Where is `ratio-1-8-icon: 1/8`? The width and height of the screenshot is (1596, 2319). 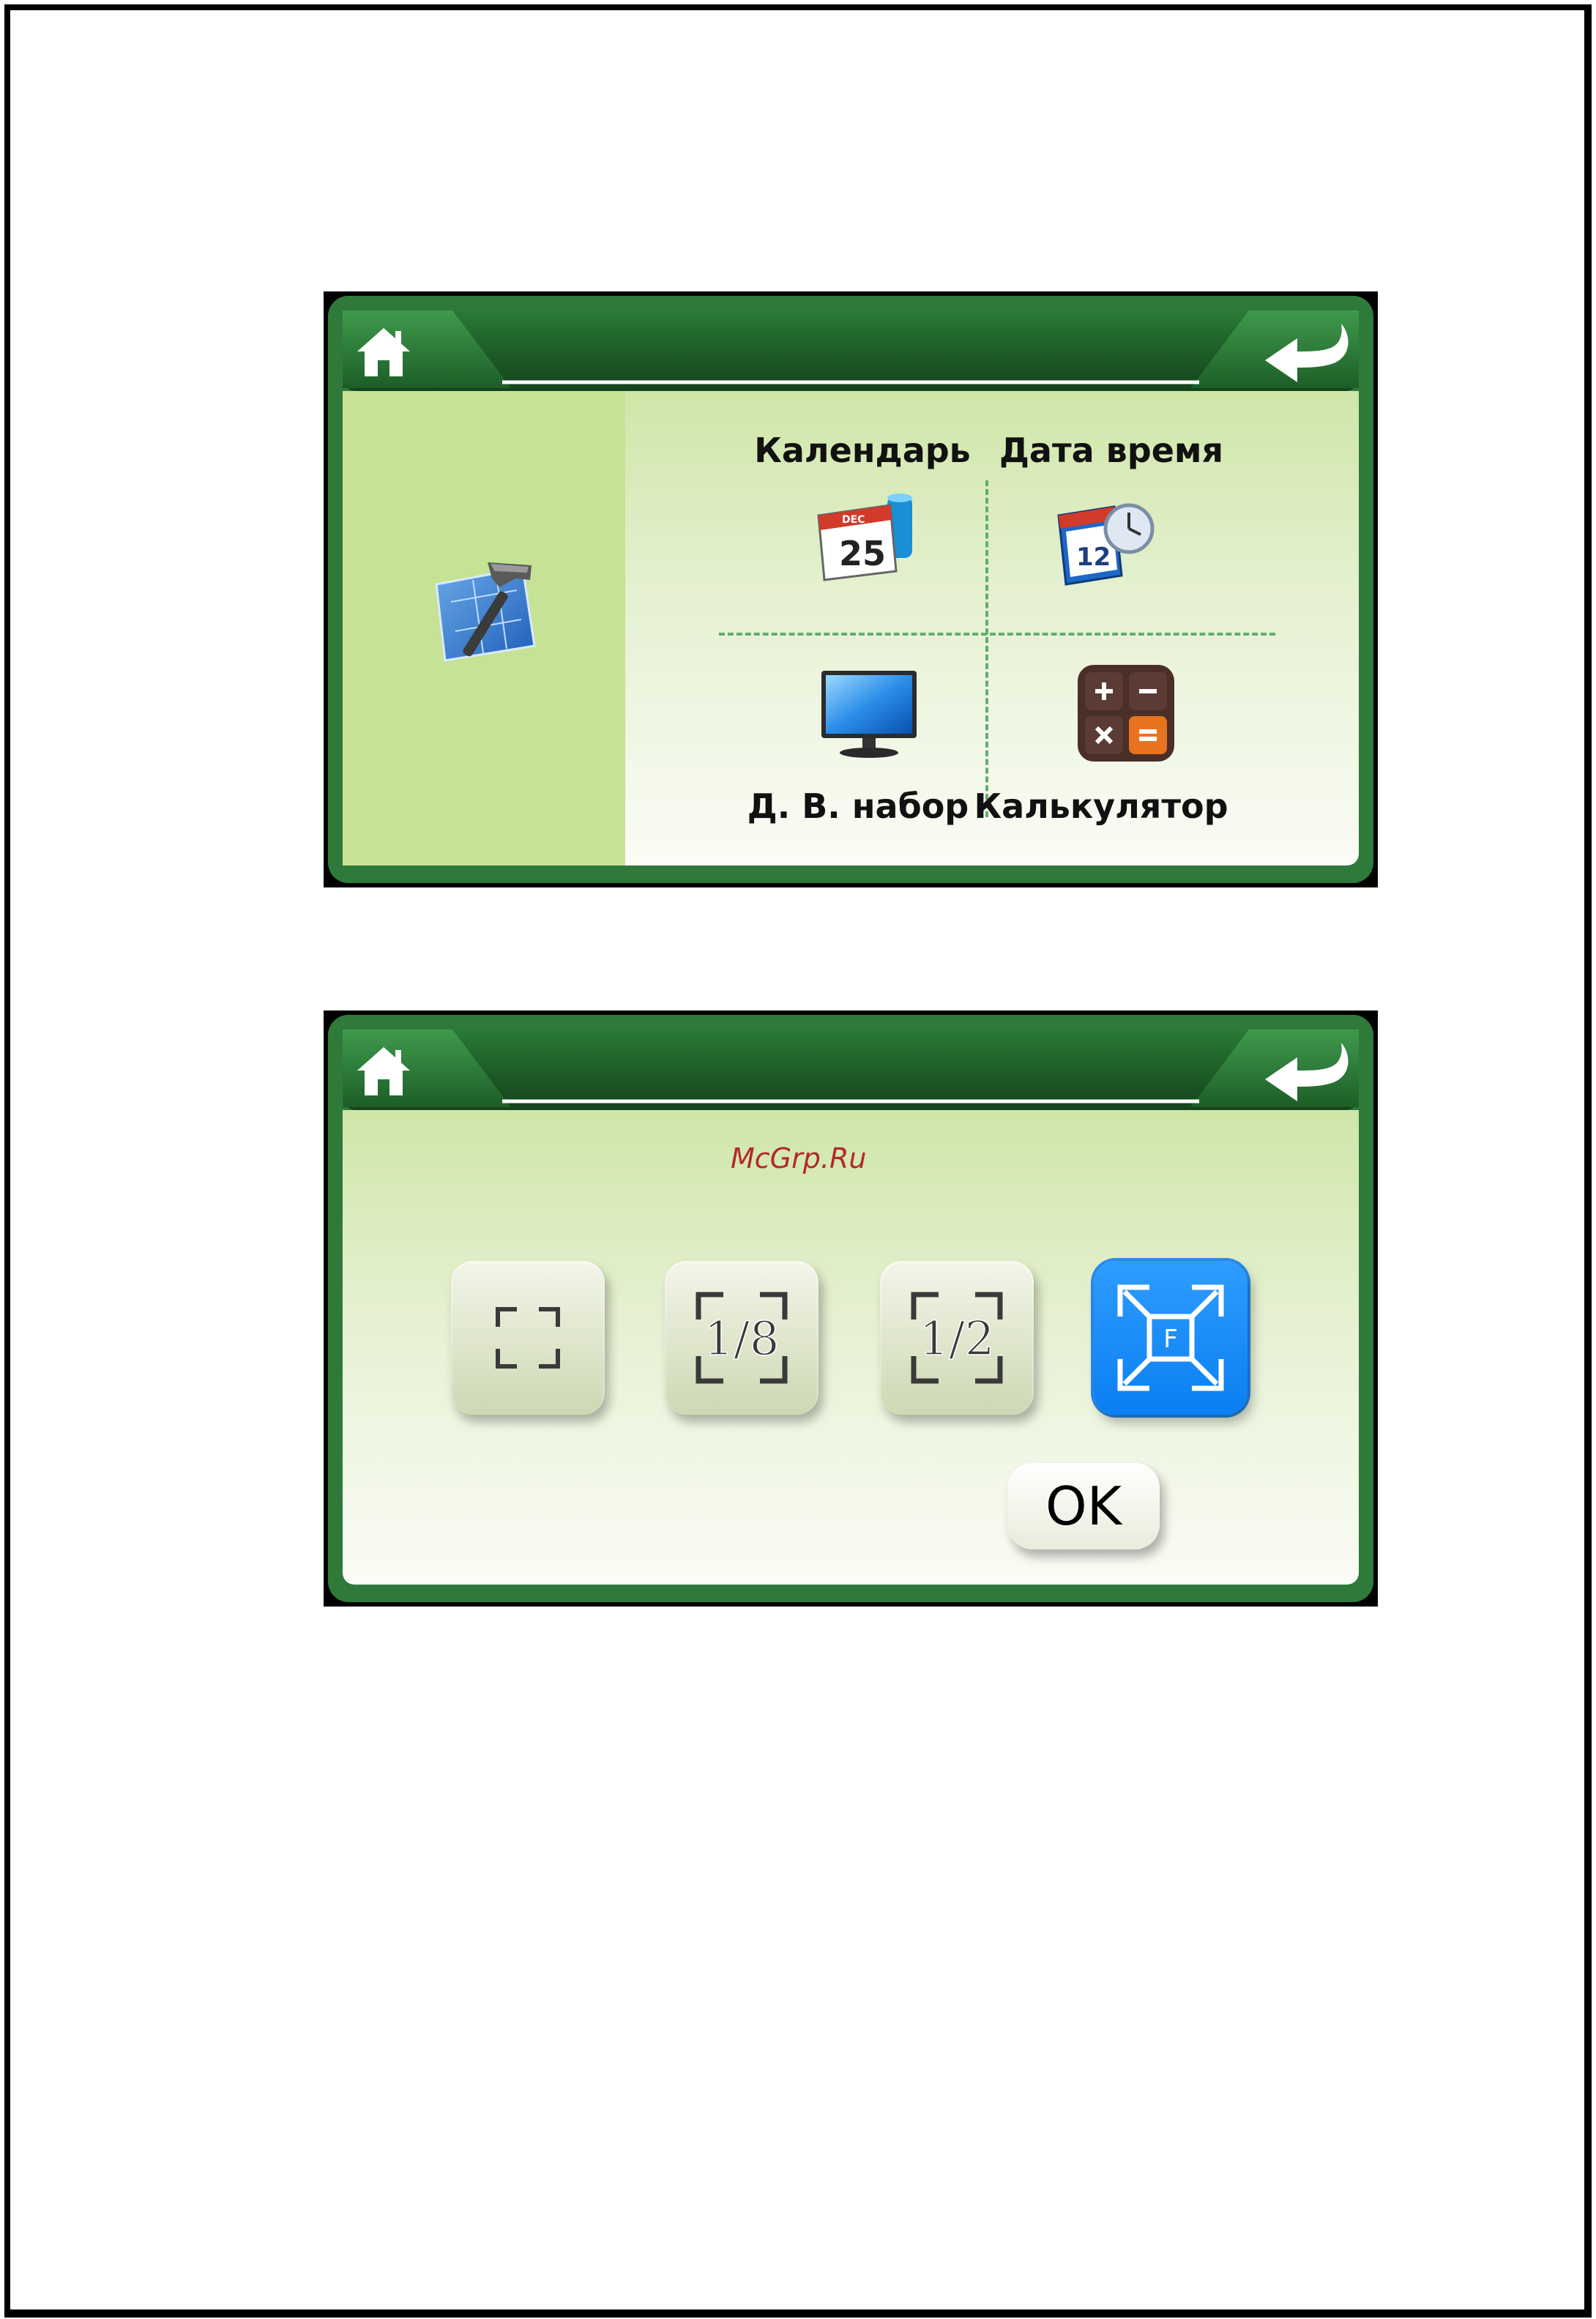
ratio-1-8-icon: 1/8 is located at coordinates (742, 1338).